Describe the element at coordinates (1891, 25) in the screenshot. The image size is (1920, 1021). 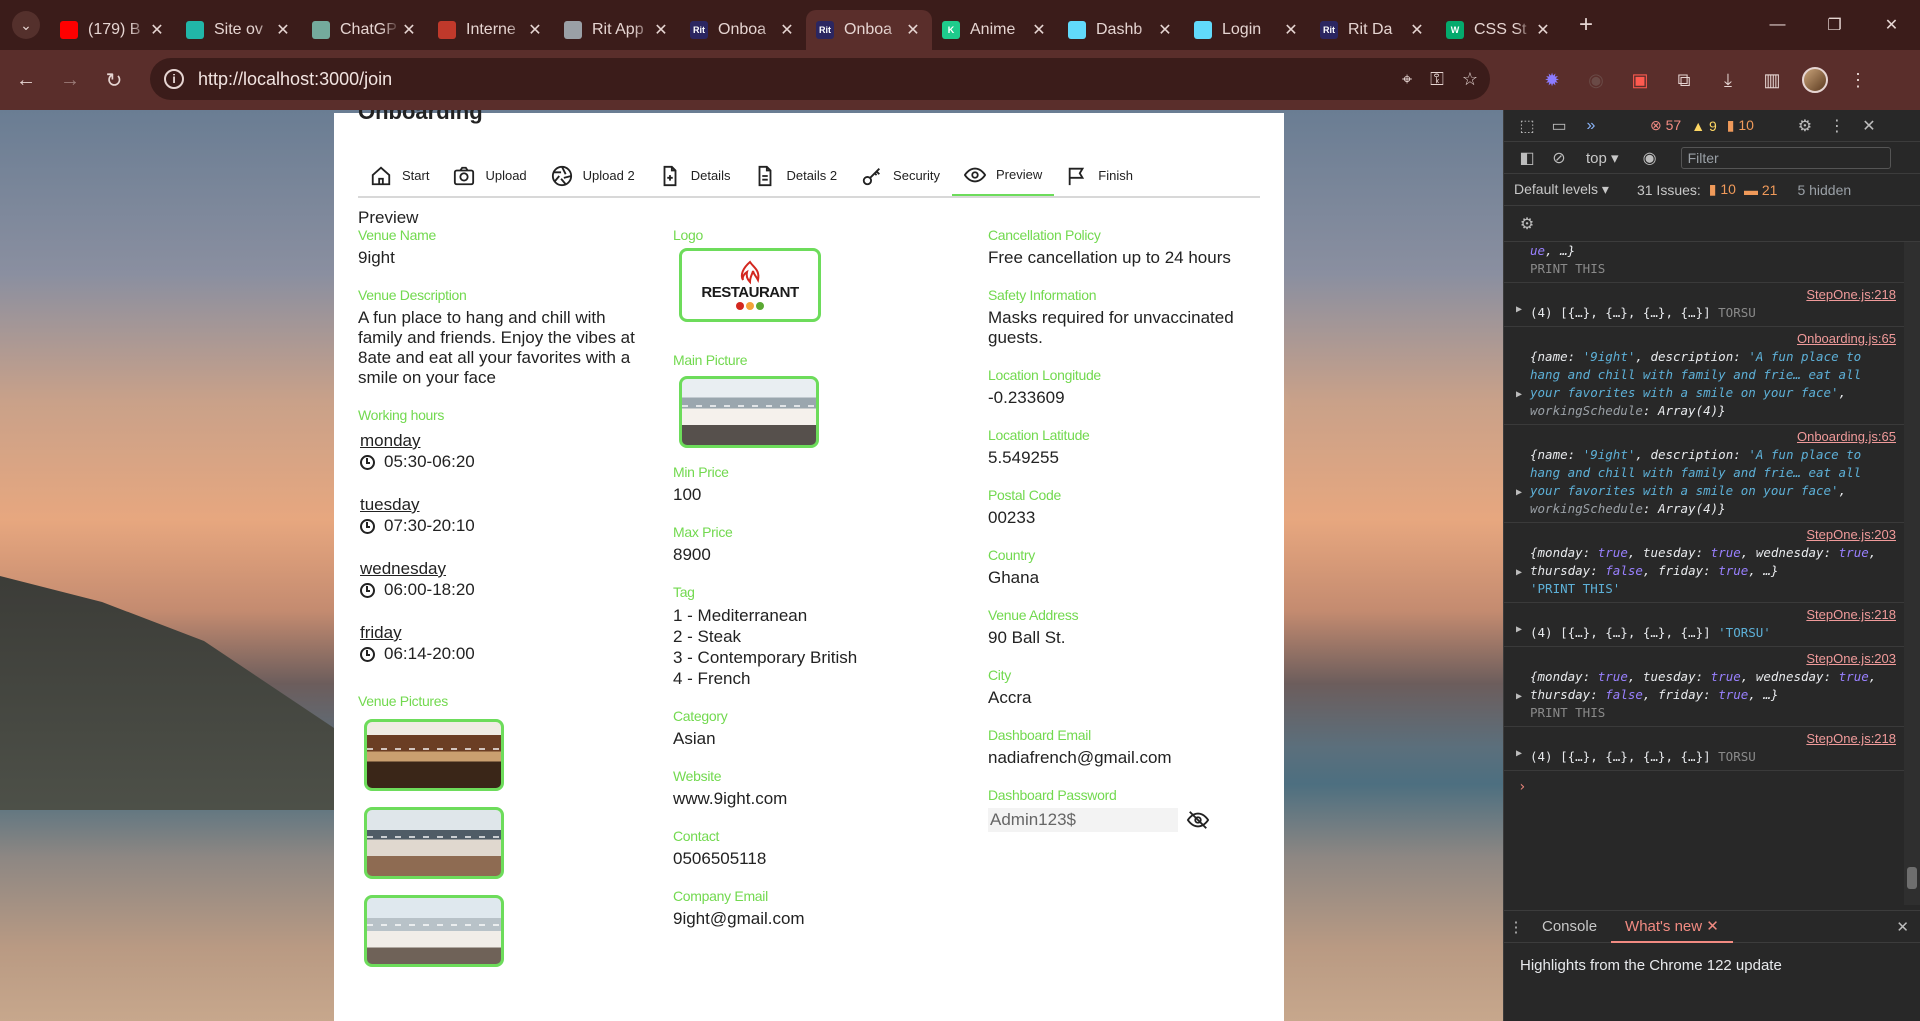
I see `close-window-button: ✕` at that location.